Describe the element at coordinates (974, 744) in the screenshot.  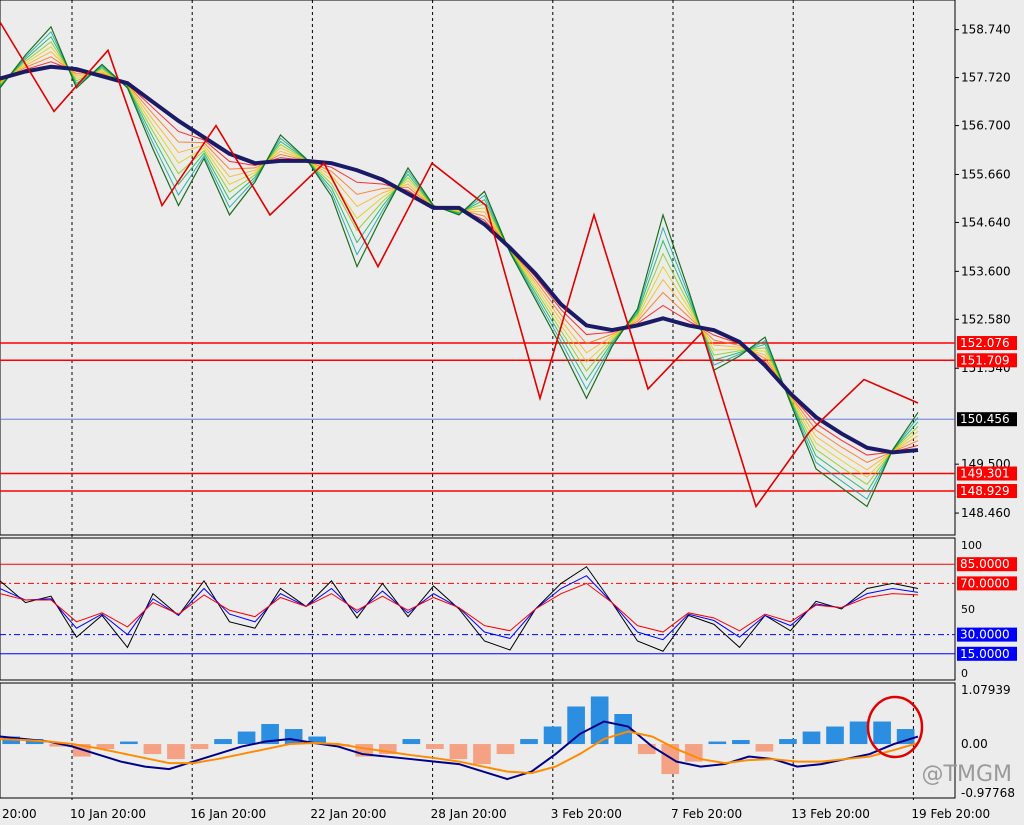
I see `macd-tick-label: 0.00` at that location.